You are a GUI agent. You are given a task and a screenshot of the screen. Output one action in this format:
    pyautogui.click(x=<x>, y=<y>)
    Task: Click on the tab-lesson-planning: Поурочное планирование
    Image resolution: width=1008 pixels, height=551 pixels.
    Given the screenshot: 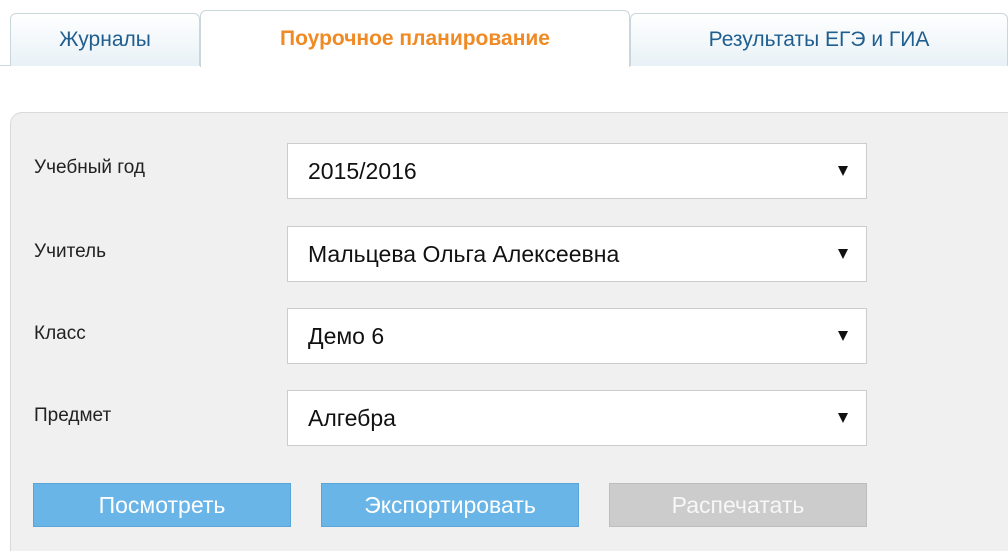 What is the action you would take?
    pyautogui.click(x=415, y=38)
    